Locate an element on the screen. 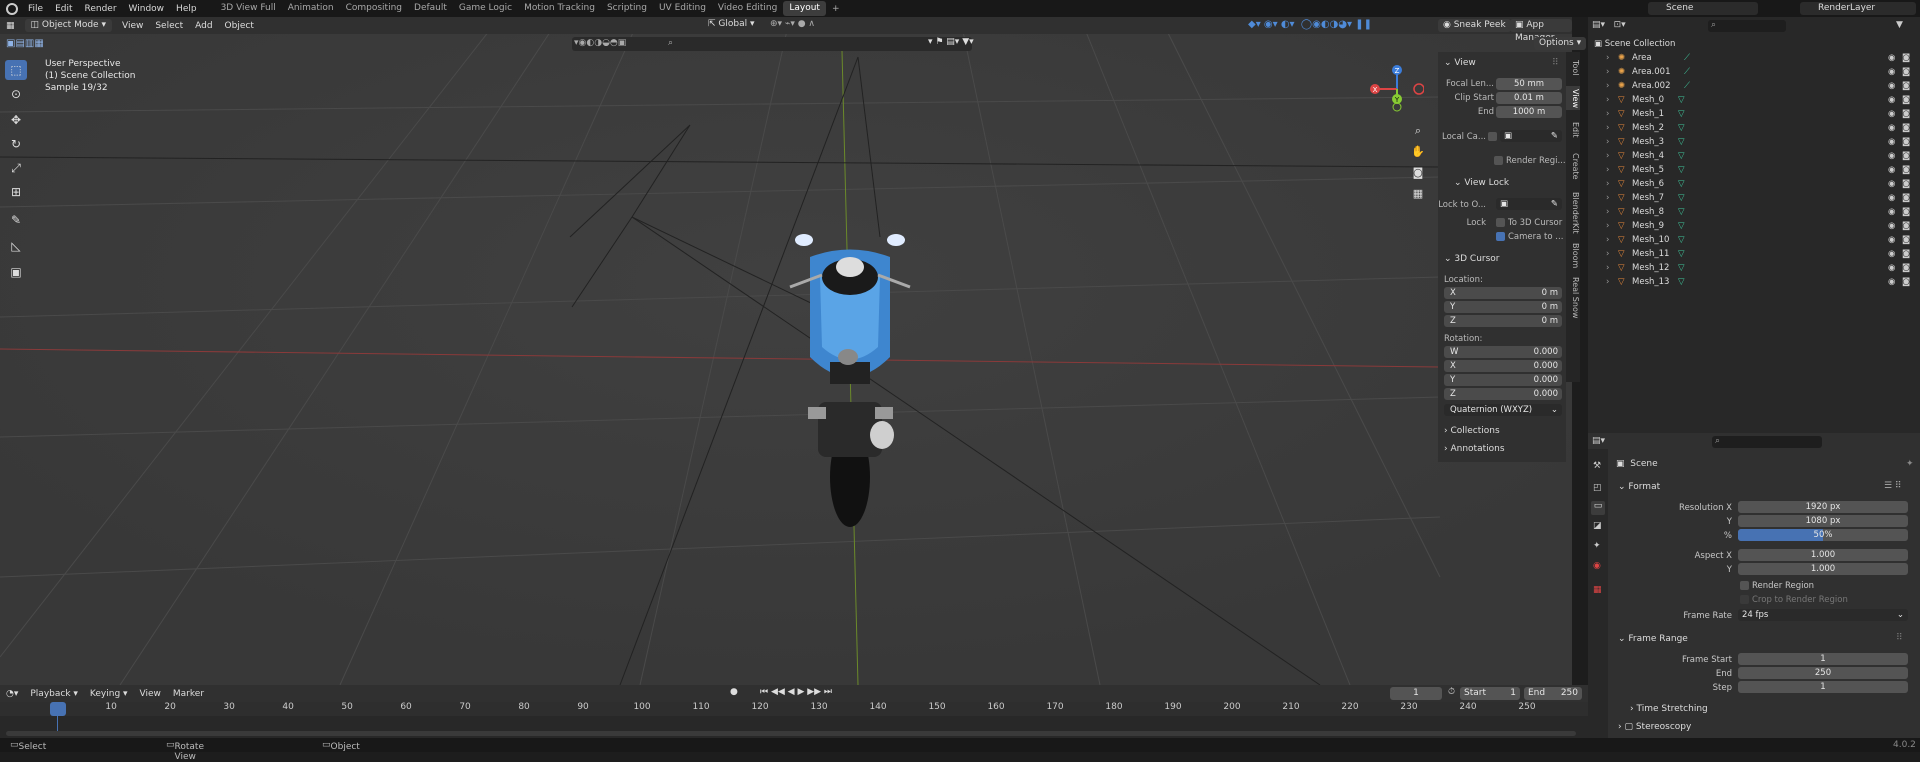 Image resolution: width=1920 pixels, height=762 pixels. add-cube-tool-icon: ▣ is located at coordinates (16, 272).